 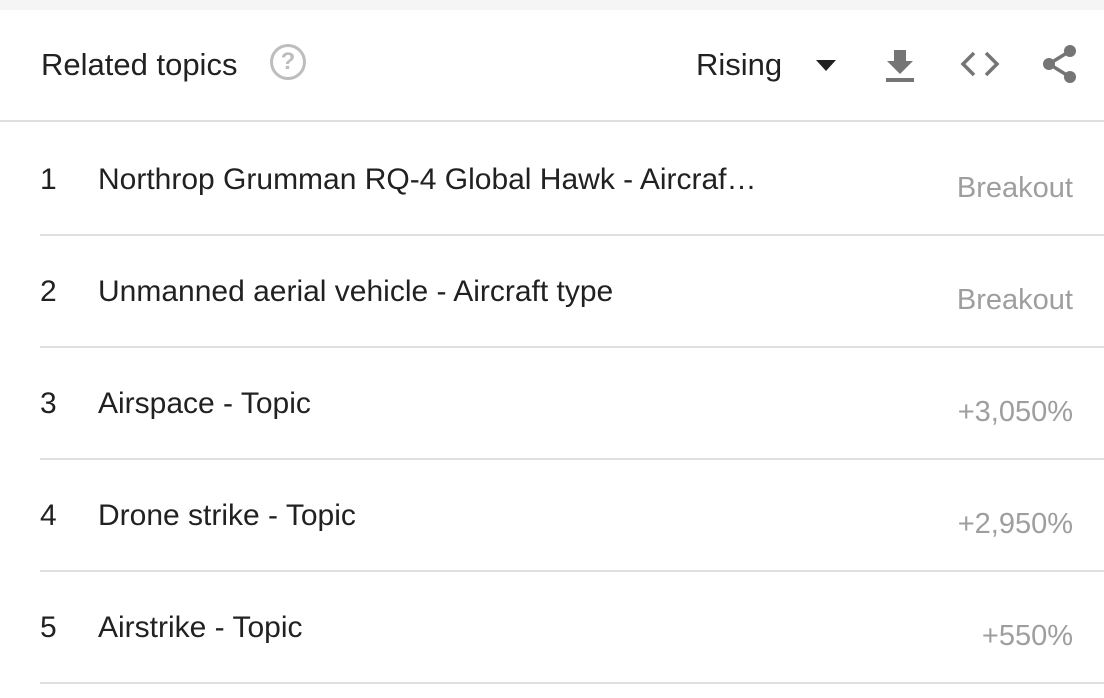 I want to click on row-rank: 5, so click(x=48, y=627).